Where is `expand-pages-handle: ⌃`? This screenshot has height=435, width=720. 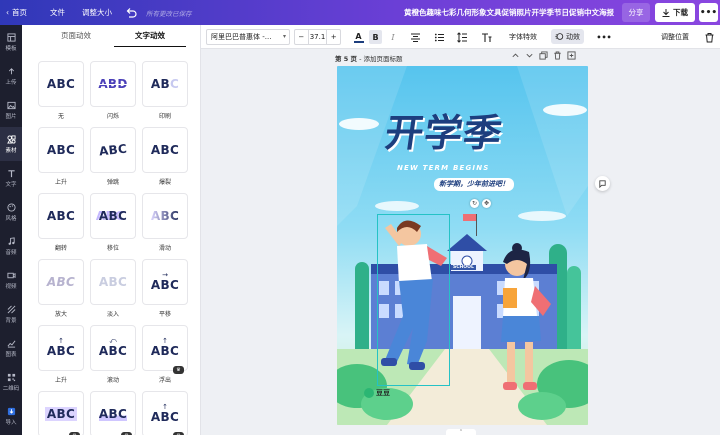
expand-pages-handle: ⌃ is located at coordinates (461, 432).